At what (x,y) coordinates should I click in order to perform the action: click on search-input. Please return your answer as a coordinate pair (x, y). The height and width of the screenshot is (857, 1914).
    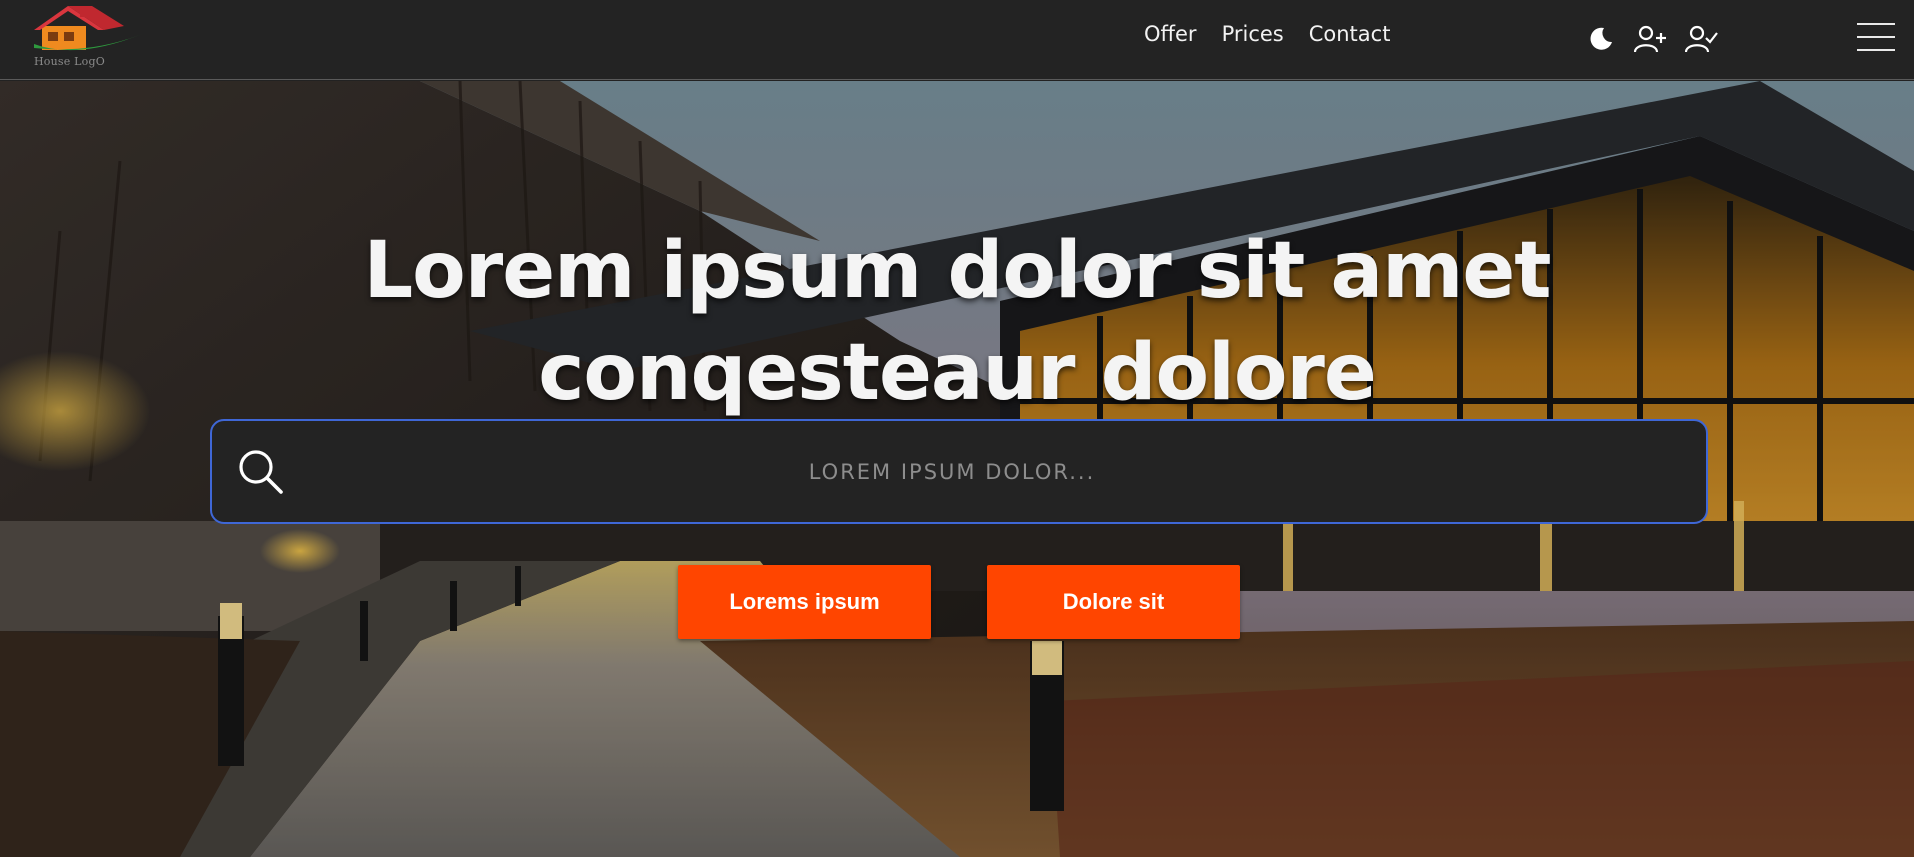
    Looking at the image, I should click on (952, 472).